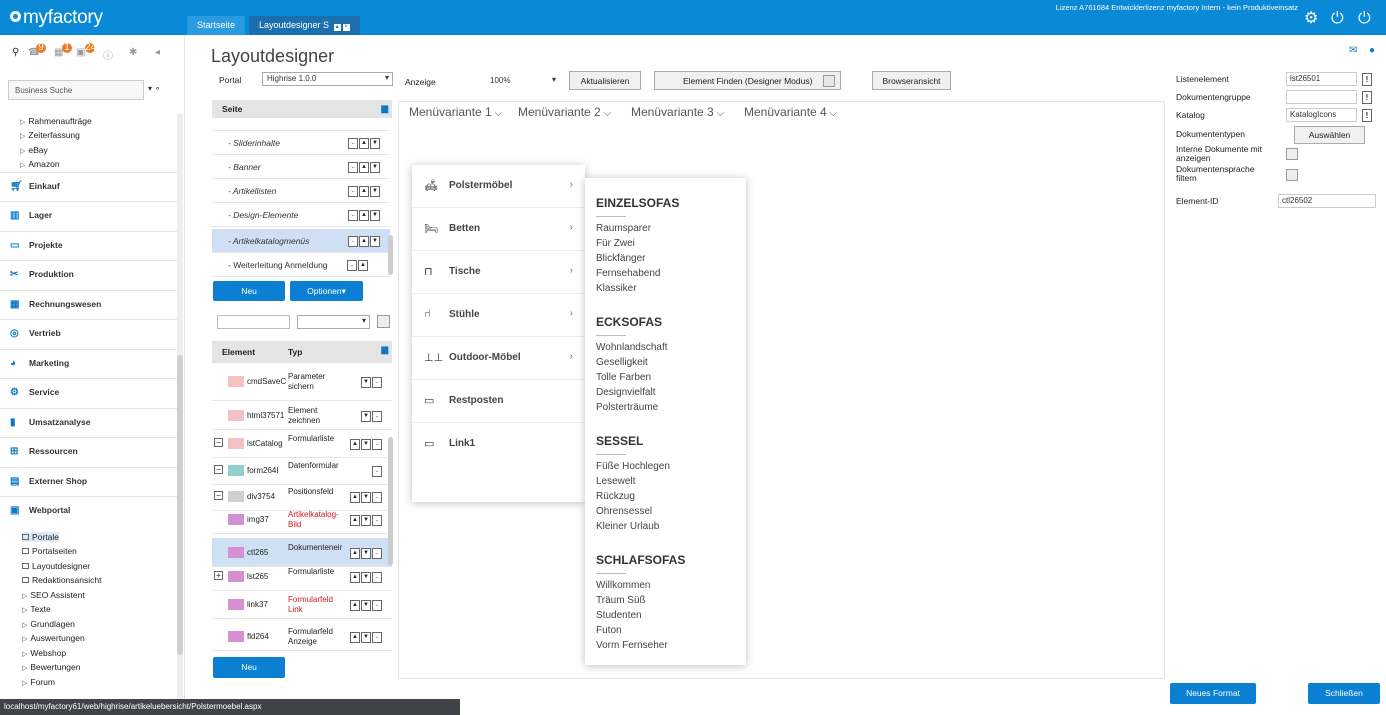 The height and width of the screenshot is (715, 1386). What do you see at coordinates (1311, 19) in the screenshot?
I see `gear-icon: ⚙` at bounding box center [1311, 19].